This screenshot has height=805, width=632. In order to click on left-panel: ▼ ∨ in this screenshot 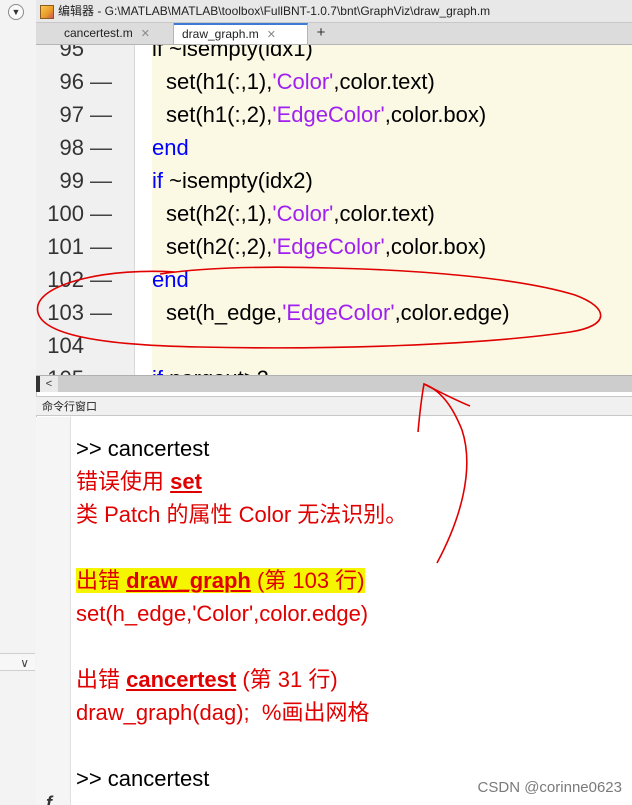, I will do `click(18, 402)`.